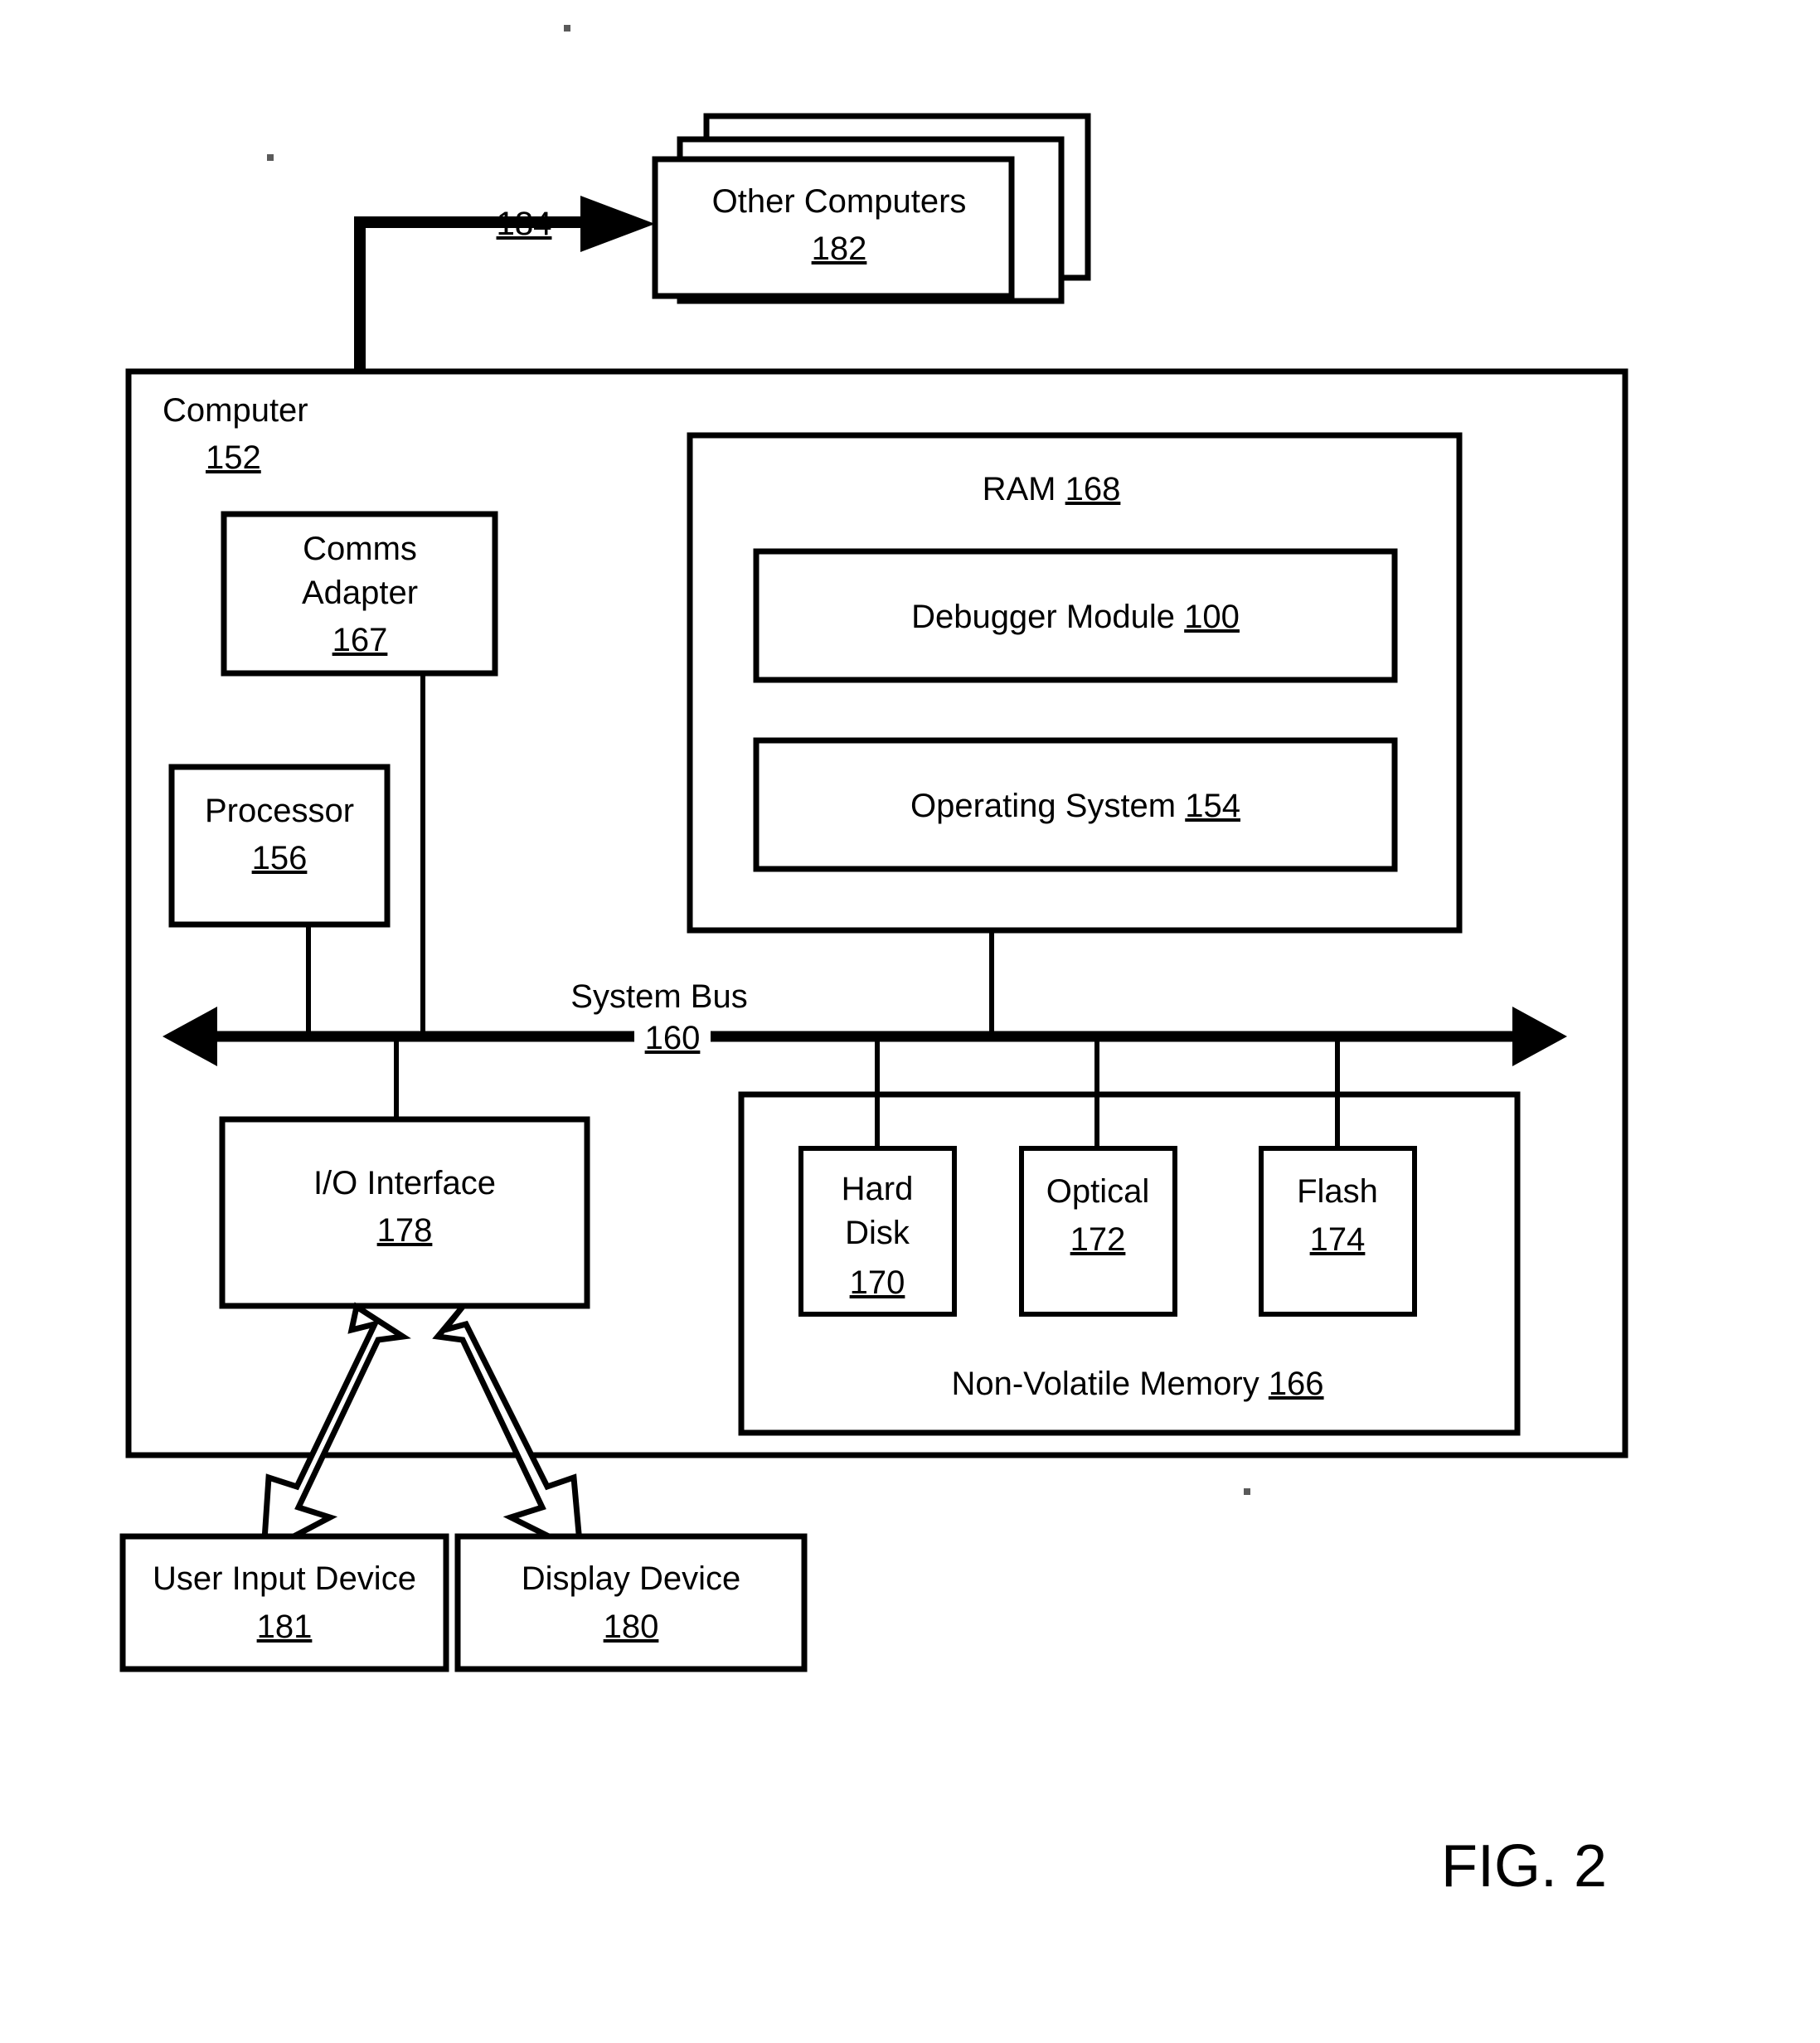 This screenshot has height=2043, width=1820. I want to click on non-volatile-memory-label: Non-Volatile Memory 166, so click(1137, 1384).